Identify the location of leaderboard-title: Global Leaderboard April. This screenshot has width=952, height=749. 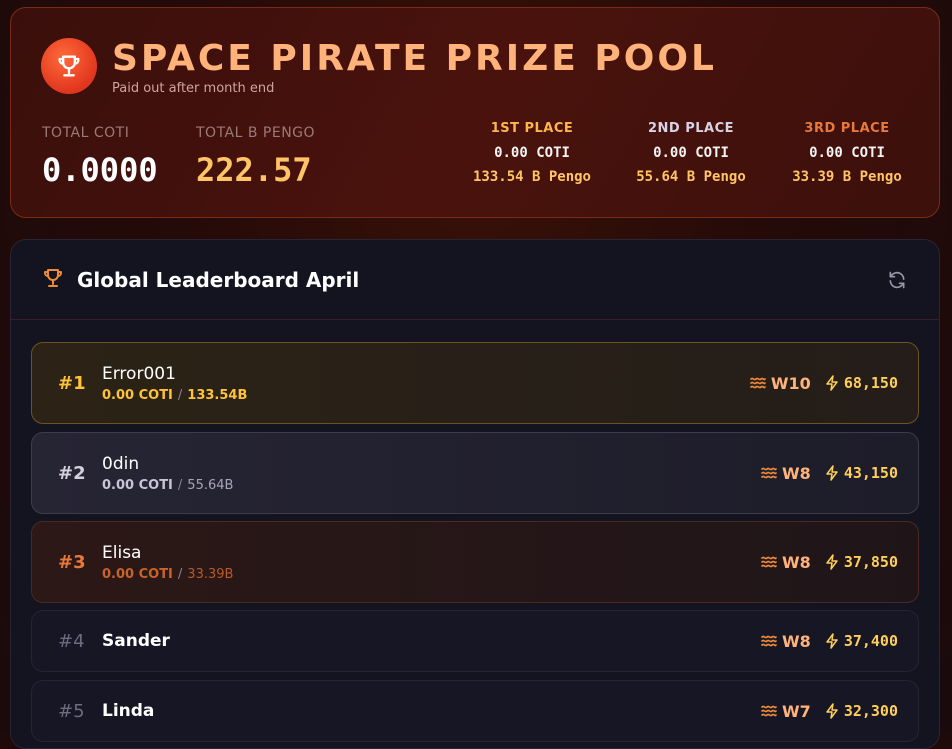
(218, 279).